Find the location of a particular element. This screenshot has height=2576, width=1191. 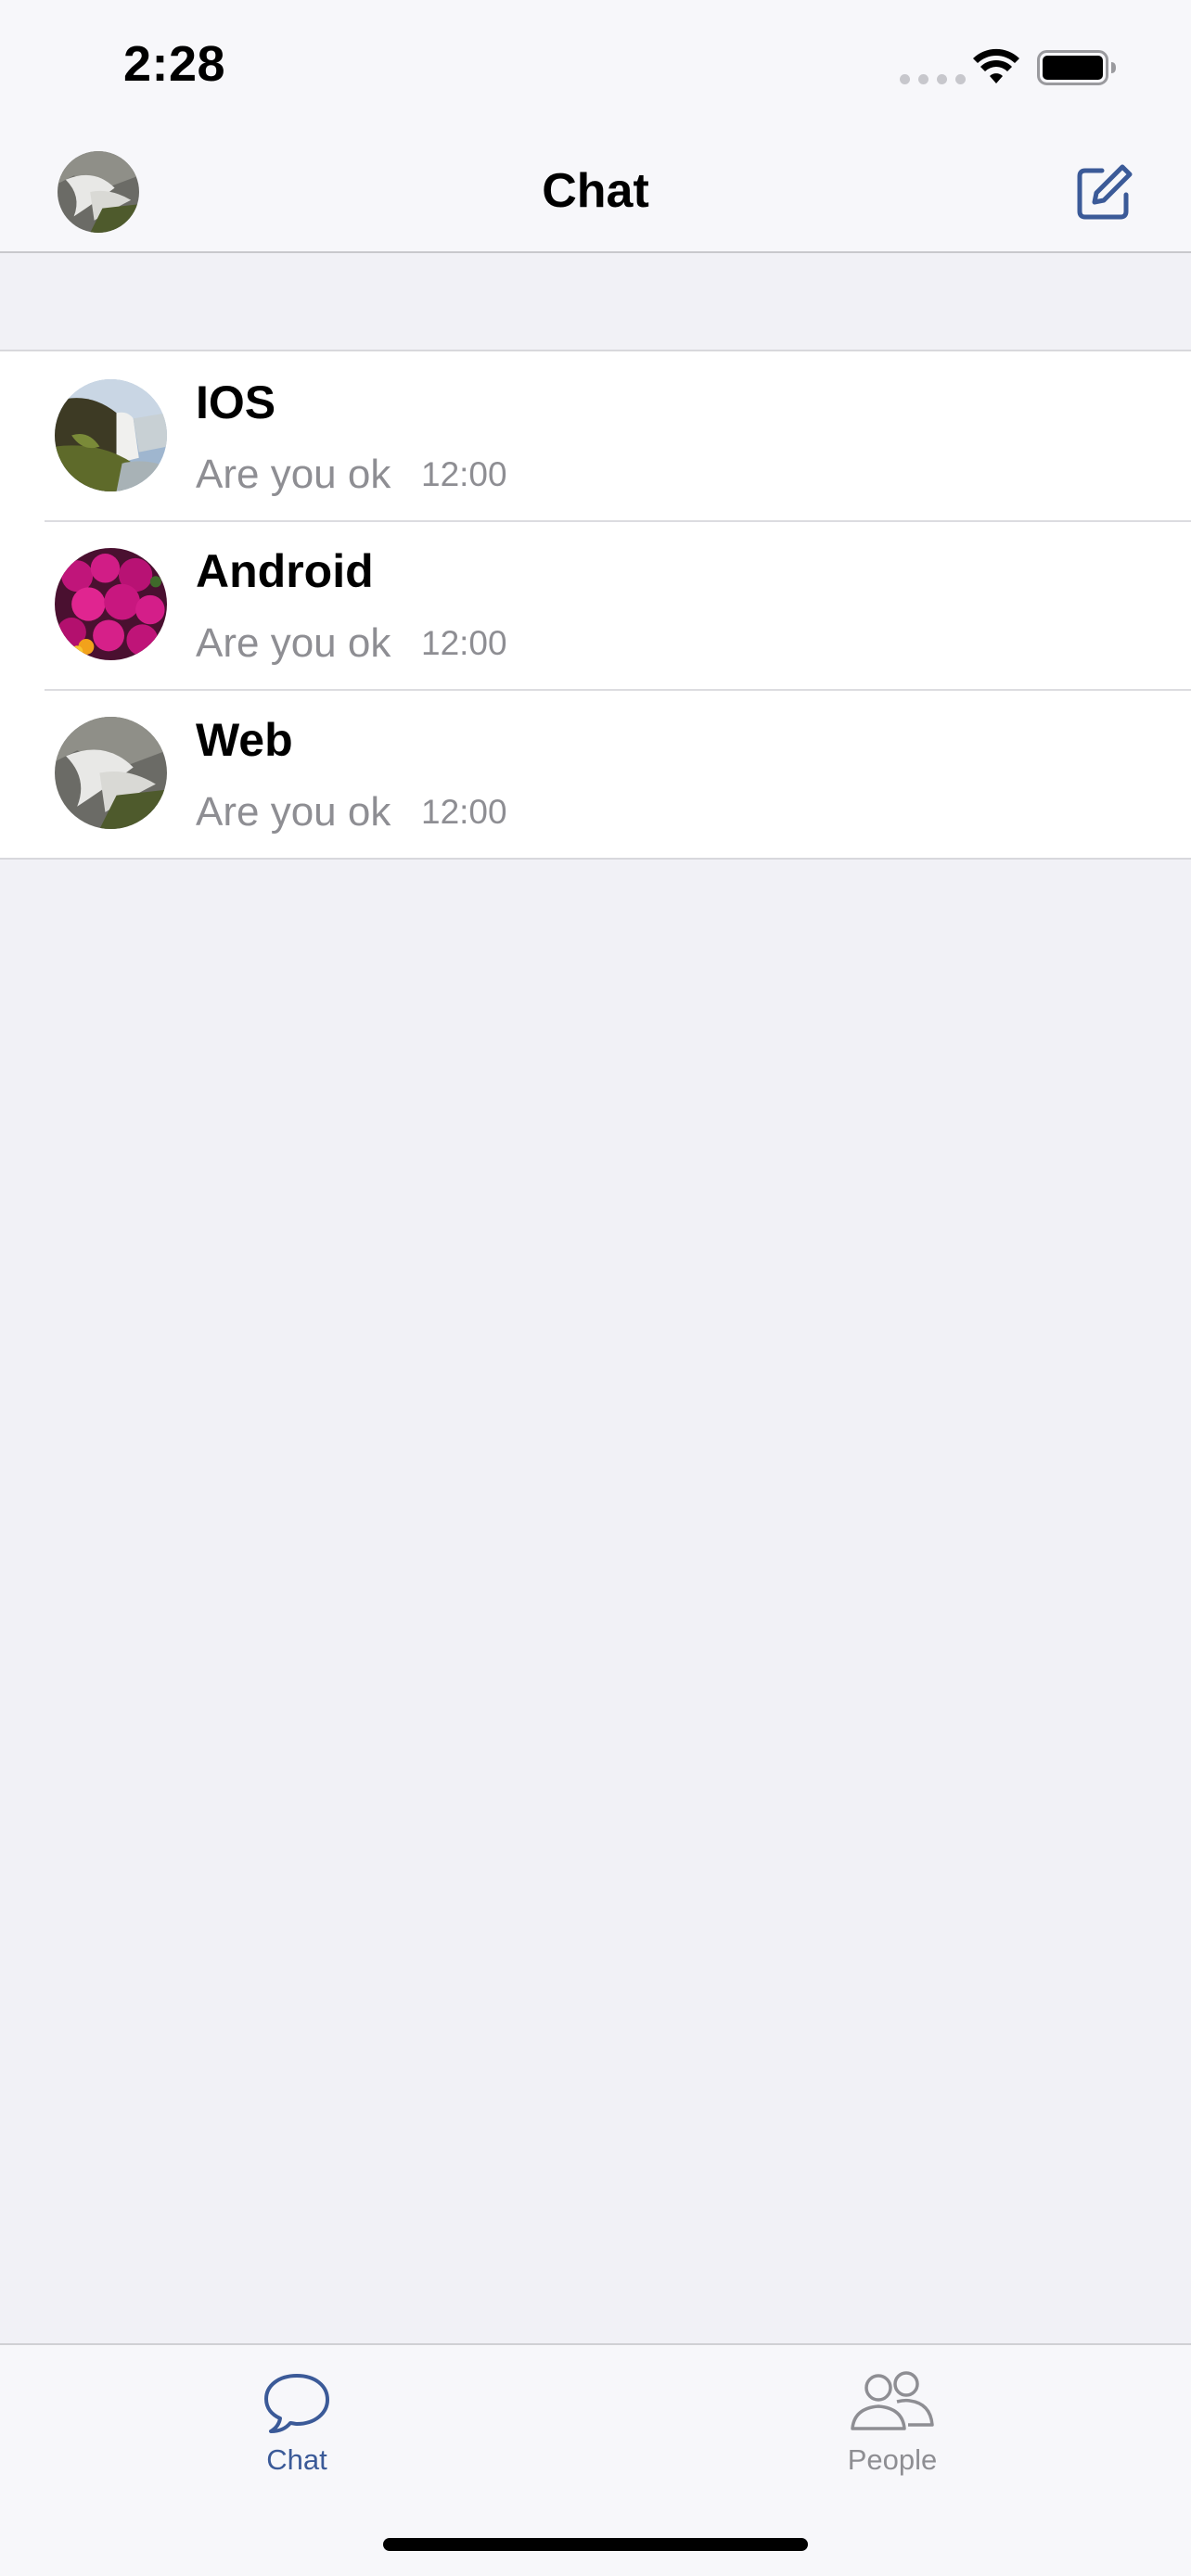

home-indicator is located at coordinates (595, 2544).